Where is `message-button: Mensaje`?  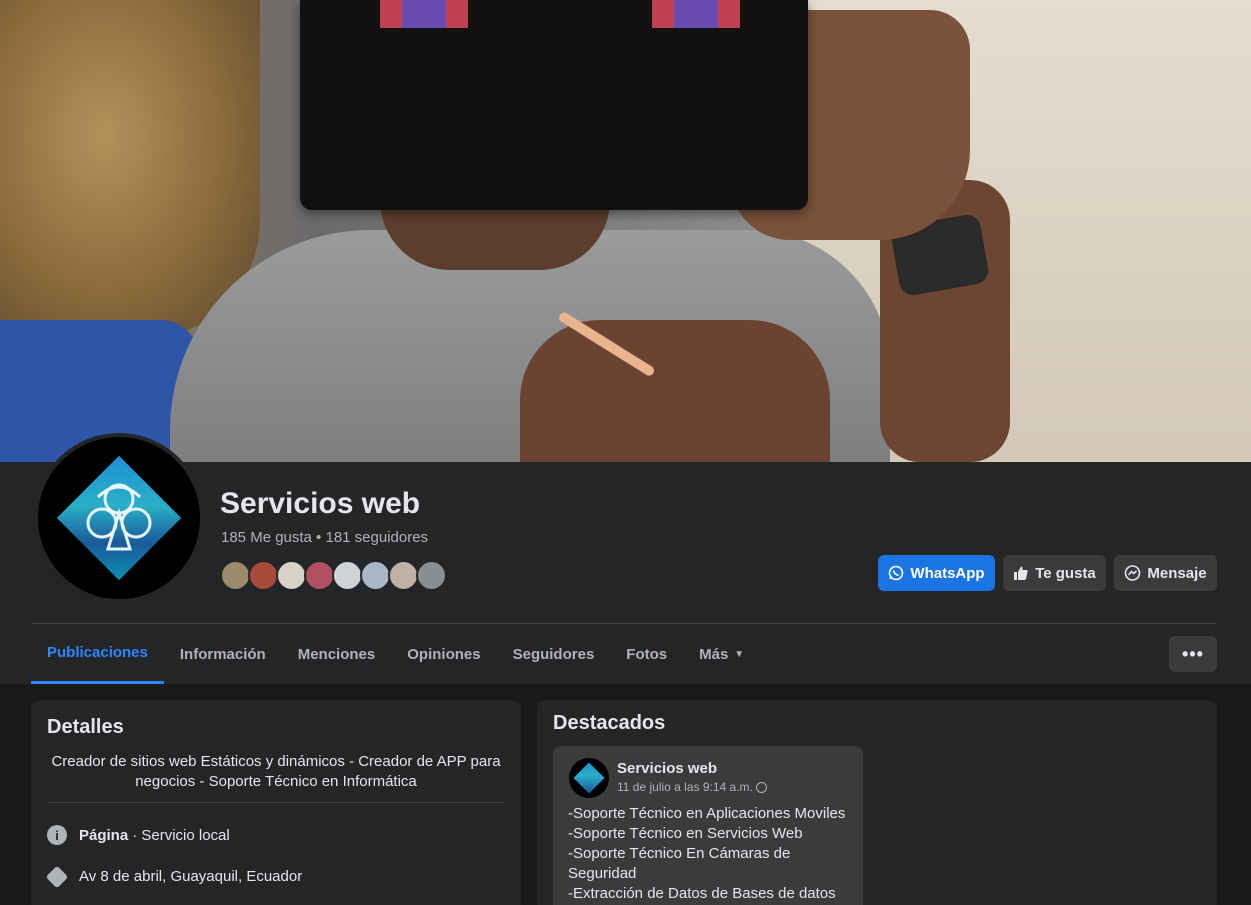
message-button: Mensaje is located at coordinates (1165, 573).